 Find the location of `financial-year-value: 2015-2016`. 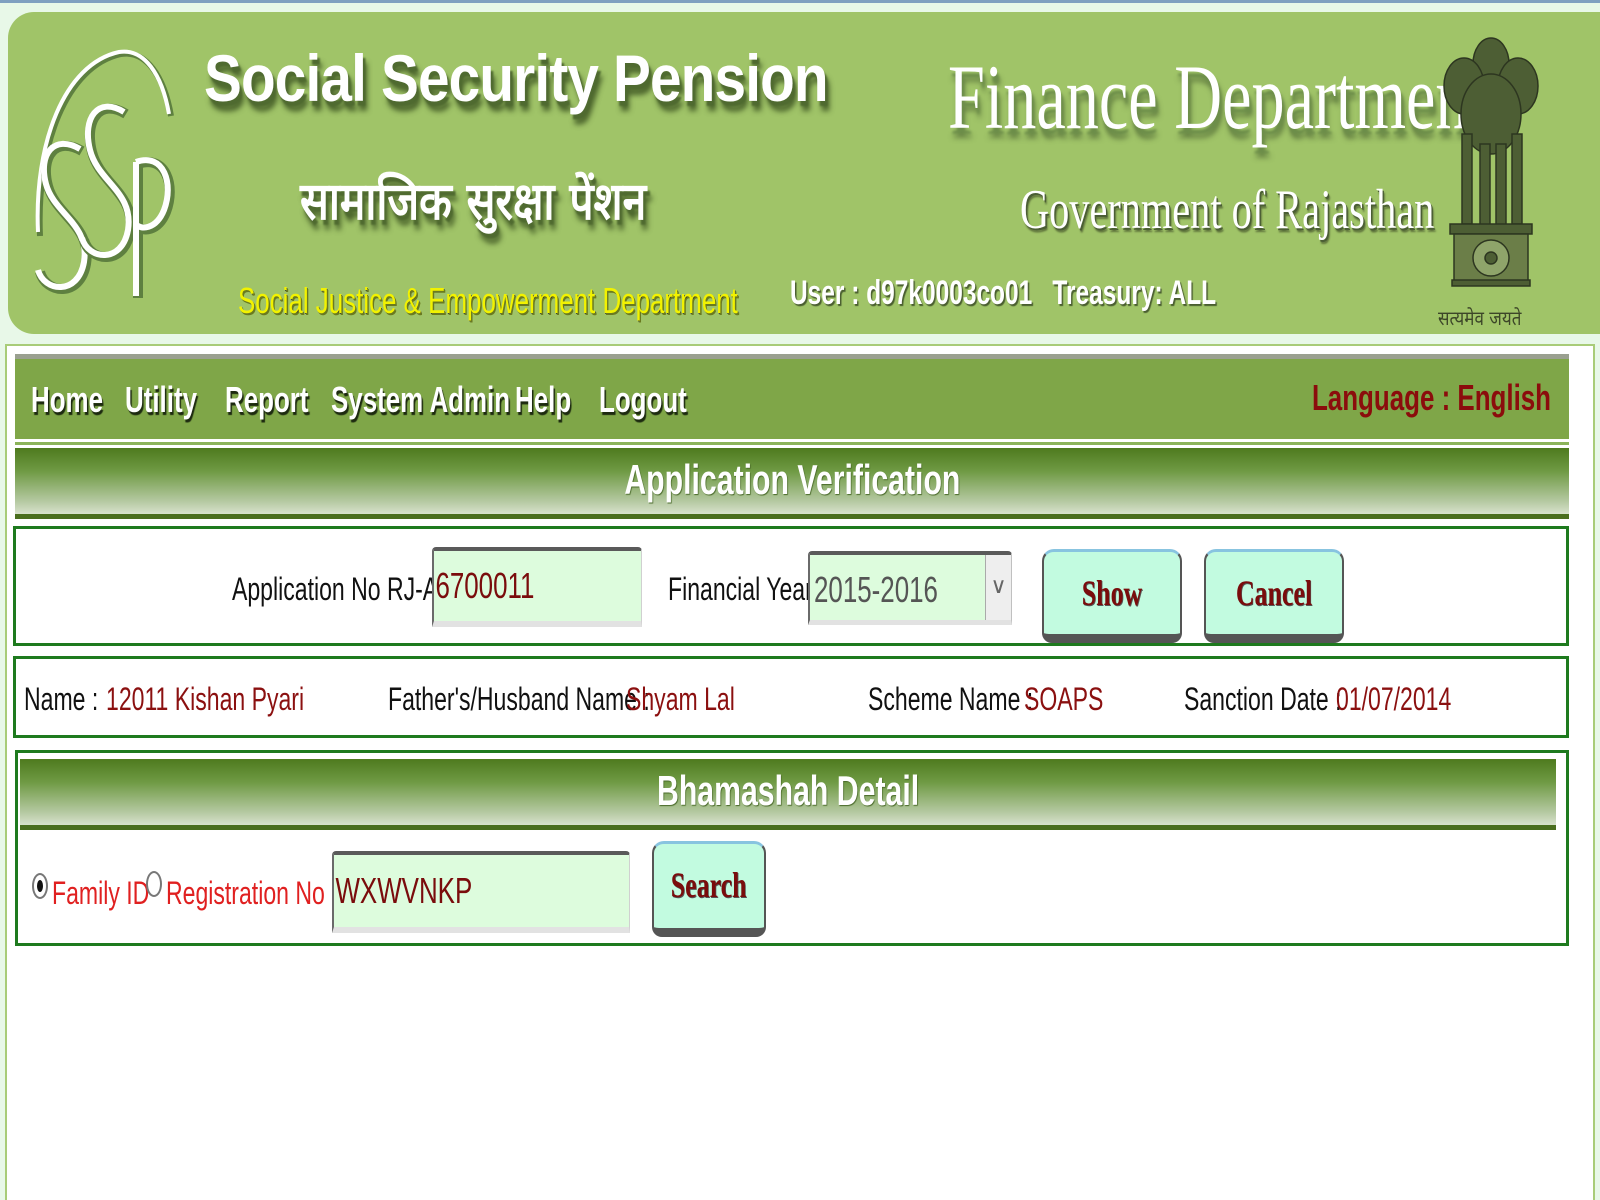

financial-year-value: 2015-2016 is located at coordinates (876, 589).